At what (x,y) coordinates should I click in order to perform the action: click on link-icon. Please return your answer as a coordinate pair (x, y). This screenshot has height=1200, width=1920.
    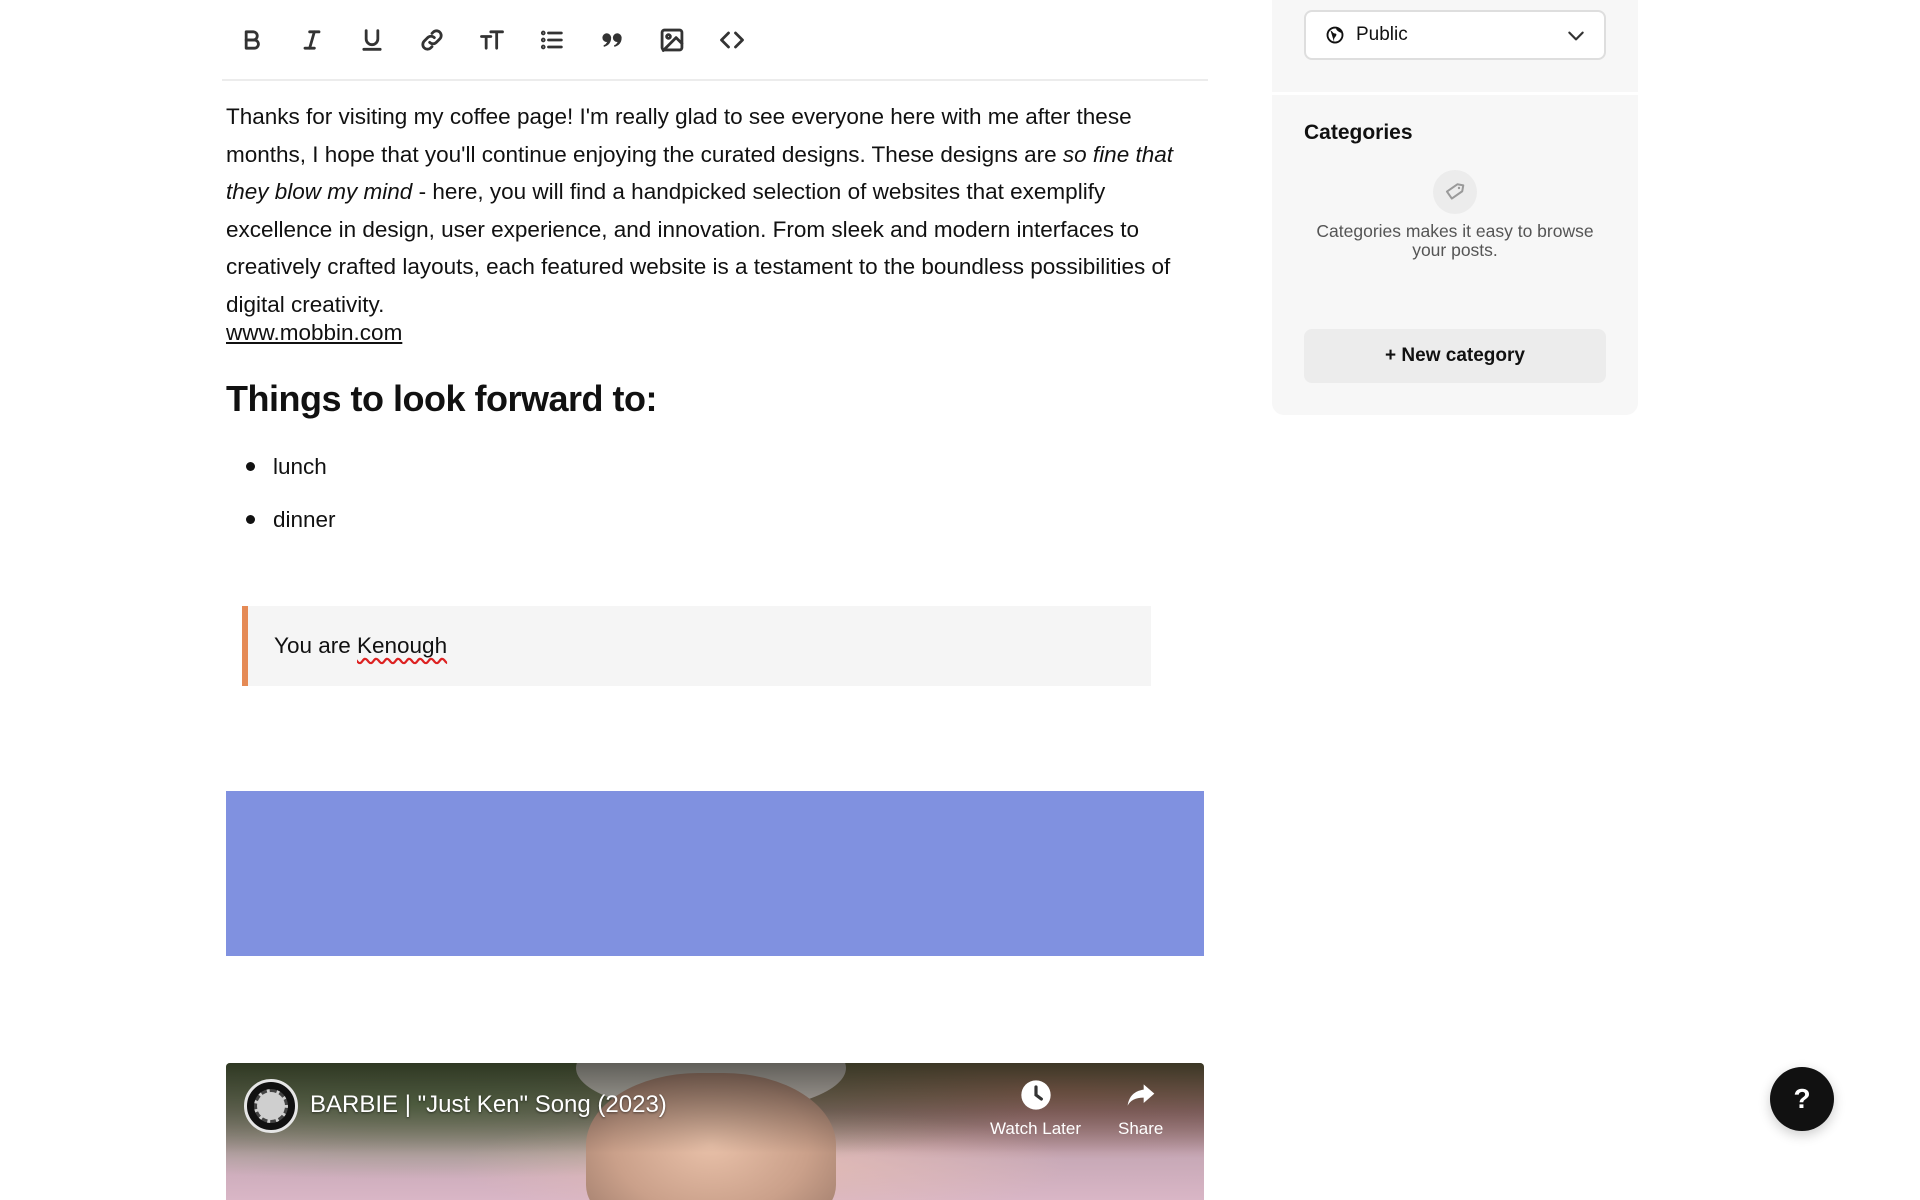
    Looking at the image, I should click on (432, 40).